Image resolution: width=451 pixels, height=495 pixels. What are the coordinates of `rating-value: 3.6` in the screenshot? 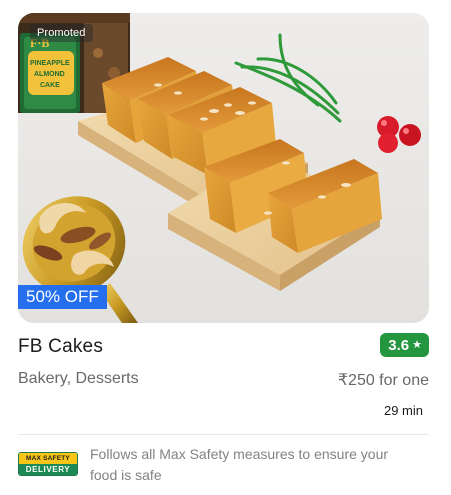 It's located at (399, 345).